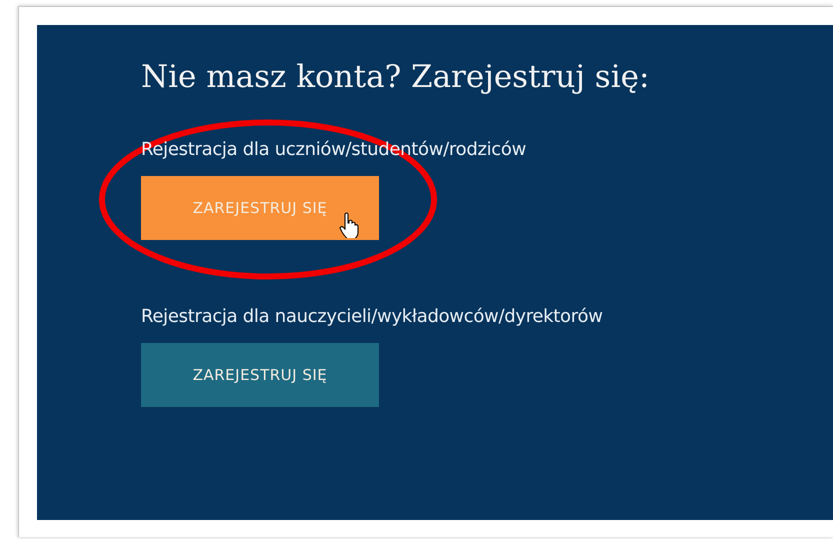 Image resolution: width=833 pixels, height=539 pixels. I want to click on registration-label: Rejestracja dla nauczycieli/wykładowców/dyrektorów, so click(372, 316).